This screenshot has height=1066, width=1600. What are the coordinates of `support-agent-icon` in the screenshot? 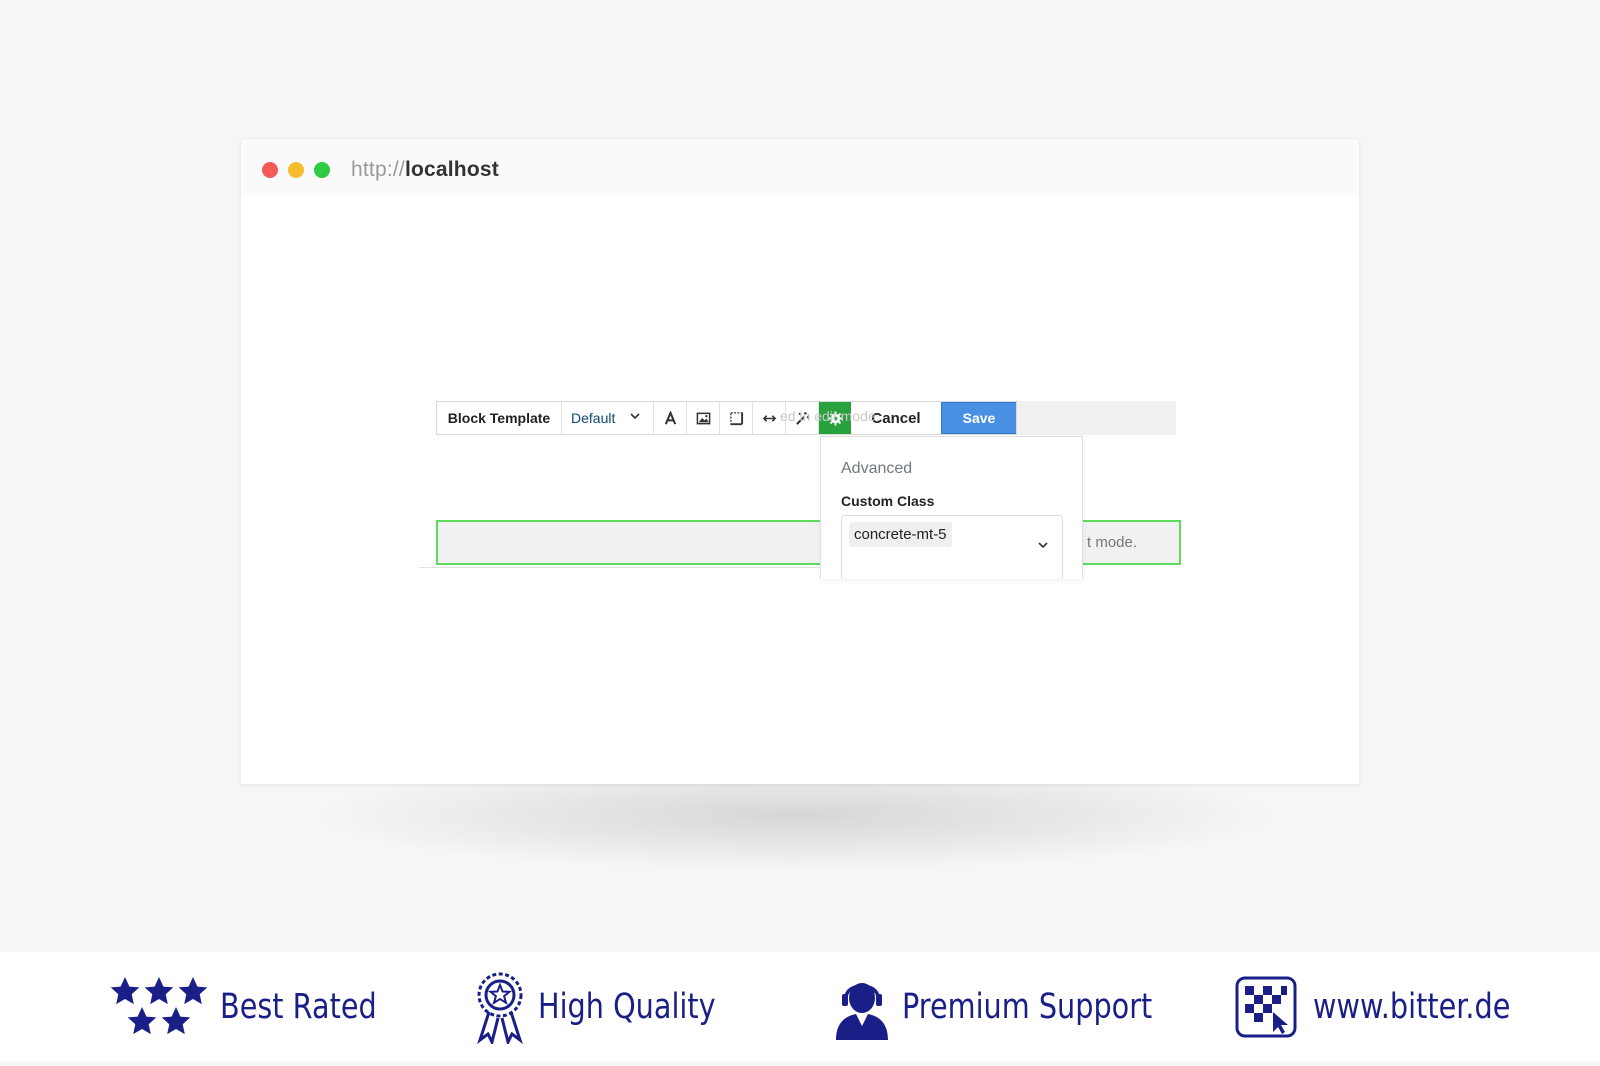 It's located at (862, 1011).